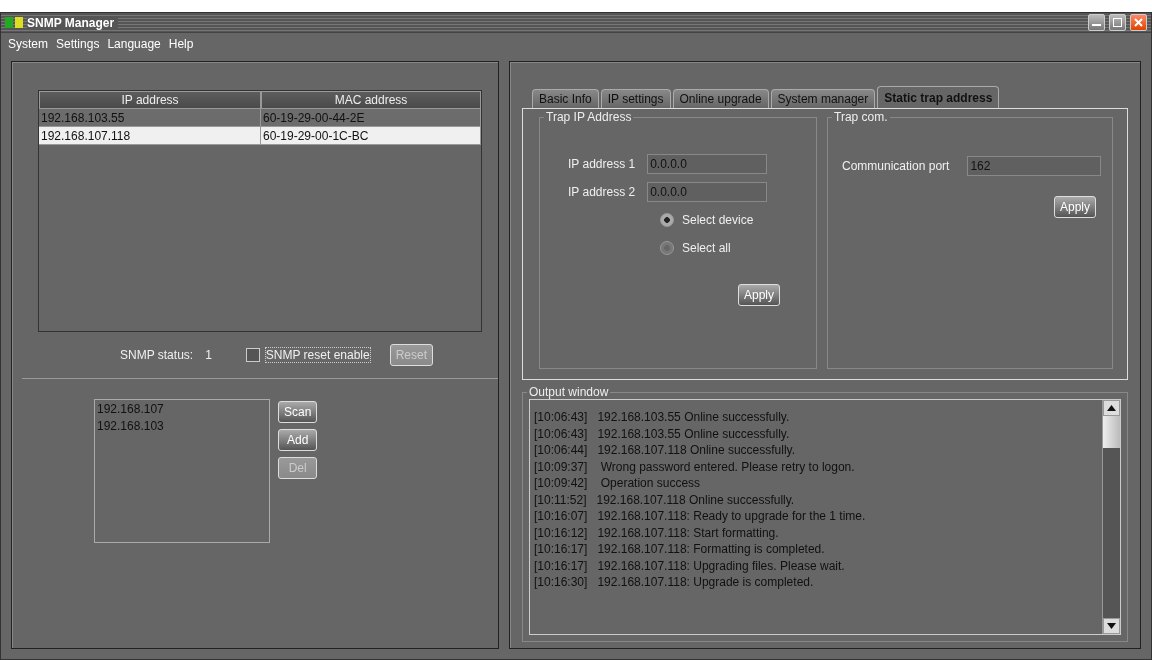 The width and height of the screenshot is (1152, 660). What do you see at coordinates (371, 136) in the screenshot?
I see `table-cell: 60-19-29-00-1C-BC` at bounding box center [371, 136].